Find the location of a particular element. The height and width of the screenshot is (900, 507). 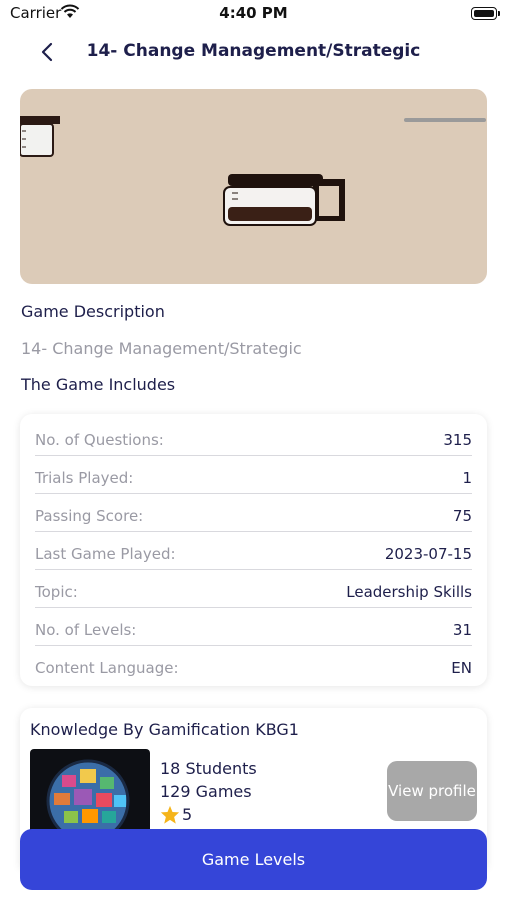

info-label: Topic: is located at coordinates (56, 592).